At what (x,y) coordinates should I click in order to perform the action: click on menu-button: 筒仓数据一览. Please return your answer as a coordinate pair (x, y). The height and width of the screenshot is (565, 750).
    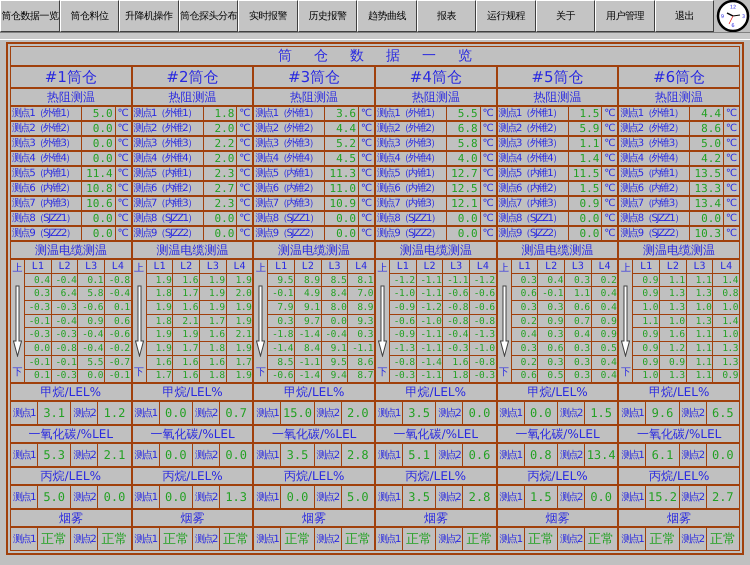
    Looking at the image, I should click on (30, 16).